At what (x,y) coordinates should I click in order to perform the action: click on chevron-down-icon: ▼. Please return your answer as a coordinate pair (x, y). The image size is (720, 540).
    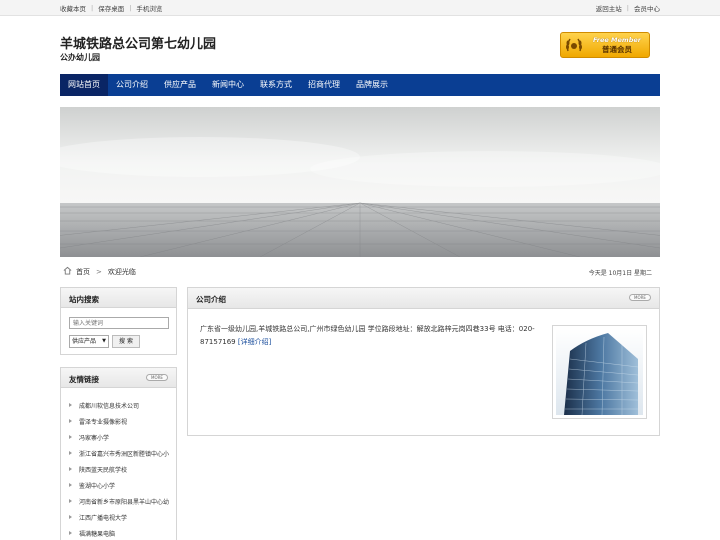
    Looking at the image, I should click on (104, 341).